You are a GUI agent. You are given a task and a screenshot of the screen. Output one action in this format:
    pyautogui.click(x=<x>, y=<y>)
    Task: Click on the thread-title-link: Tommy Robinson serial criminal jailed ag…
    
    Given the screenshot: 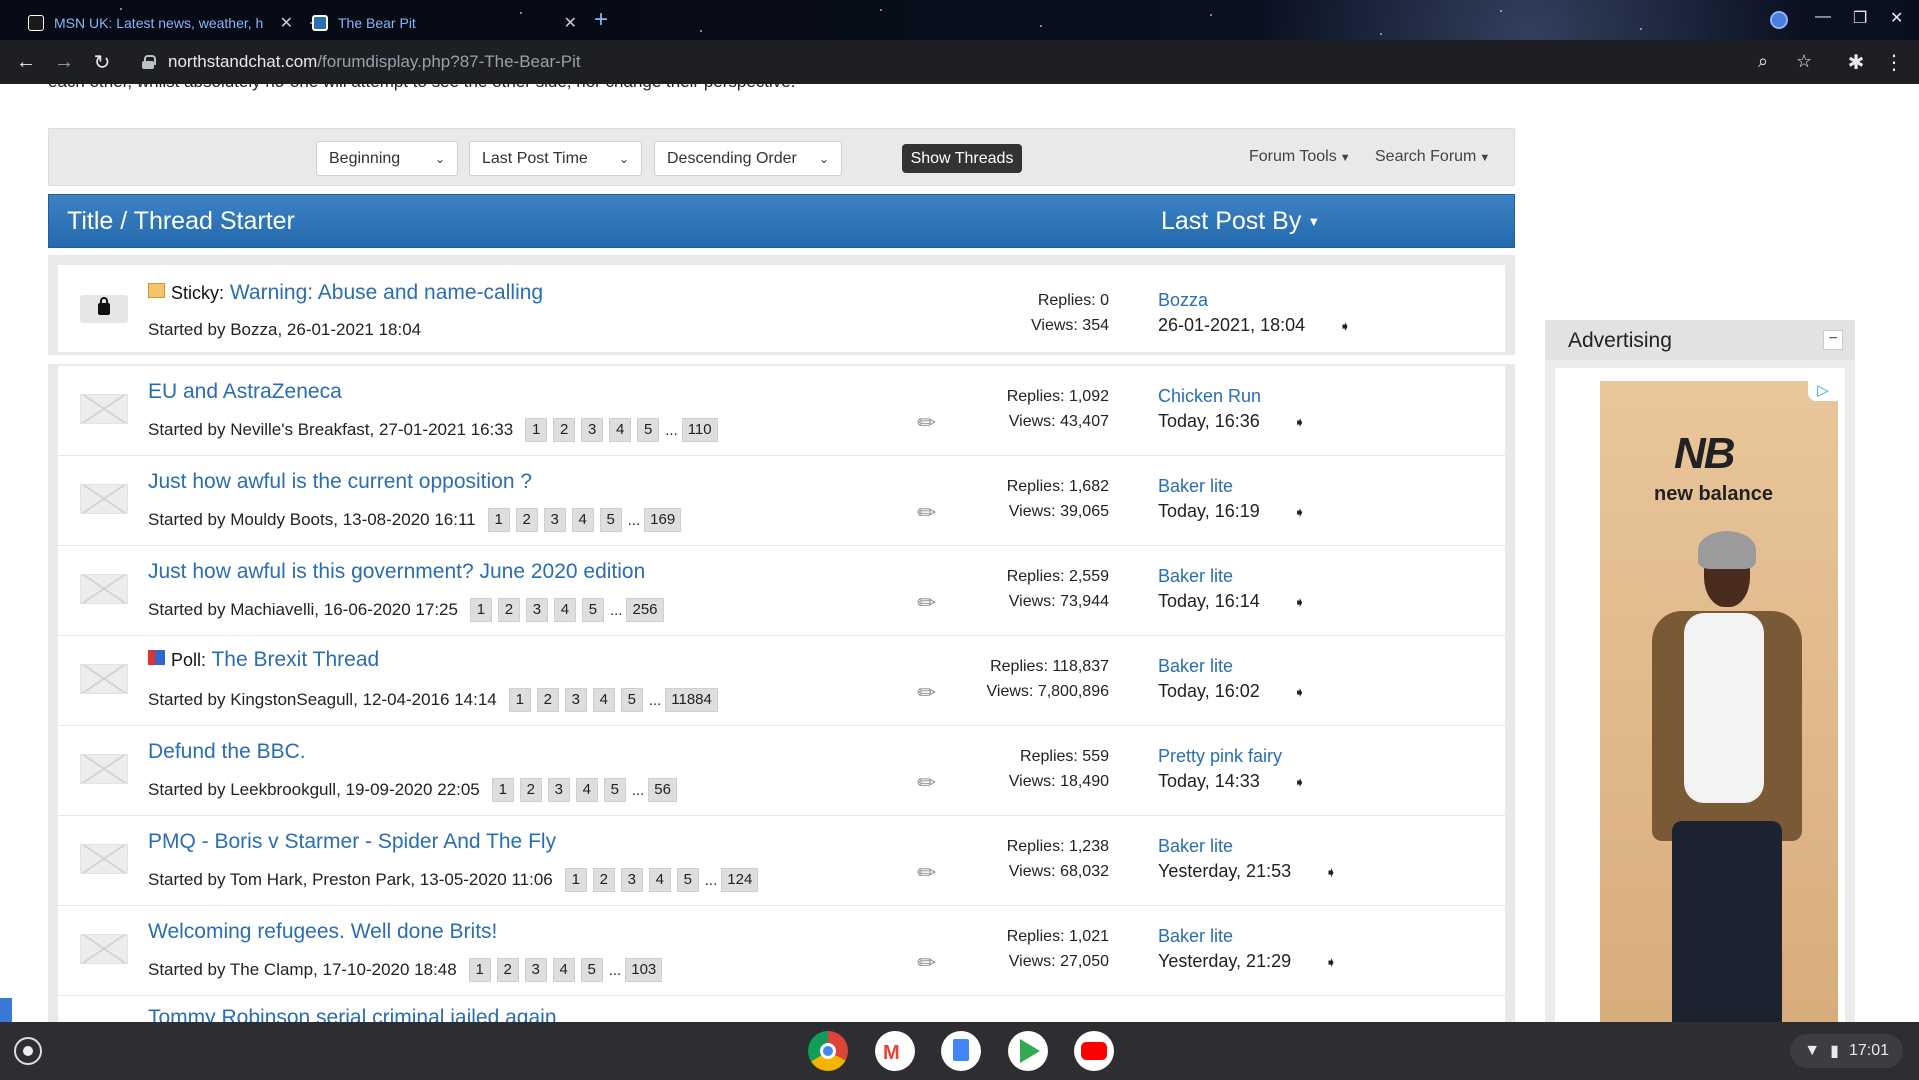 What is the action you would take?
    pyautogui.click(x=352, y=1014)
    